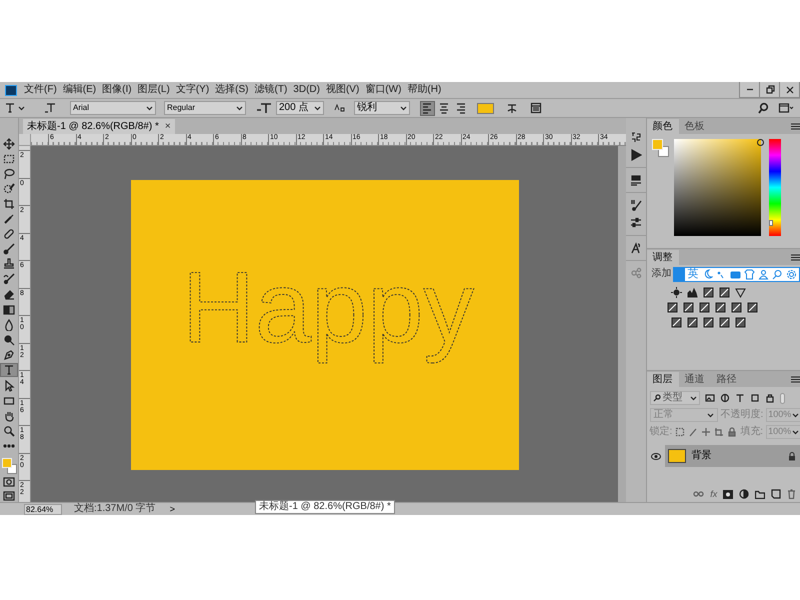  Describe the element at coordinates (636, 205) in the screenshot. I see `brush-settings-icon` at that location.